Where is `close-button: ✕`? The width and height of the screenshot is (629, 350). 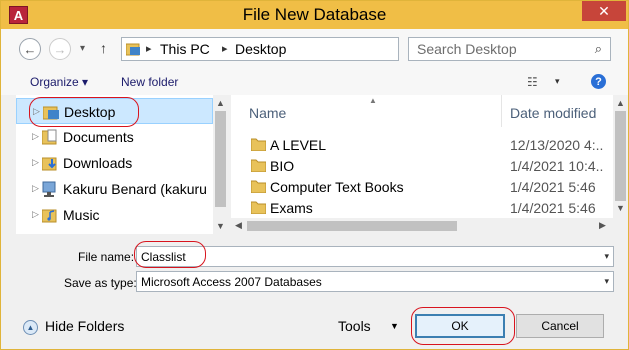
close-button: ✕ is located at coordinates (604, 11).